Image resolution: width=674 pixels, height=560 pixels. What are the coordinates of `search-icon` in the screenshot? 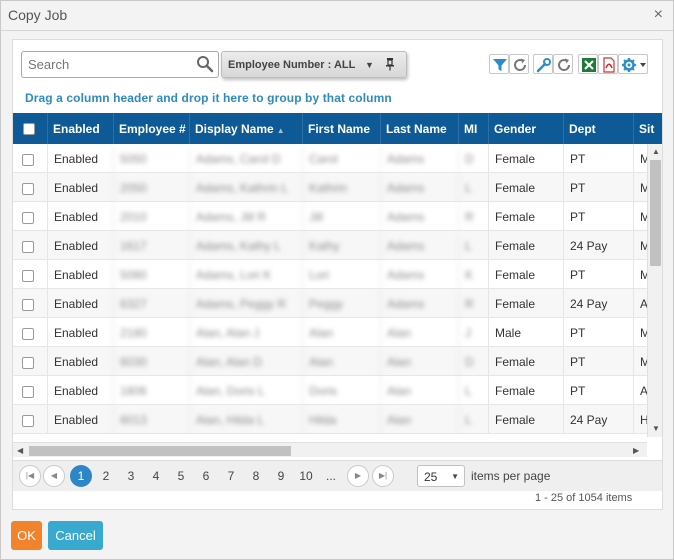 It's located at (206, 65).